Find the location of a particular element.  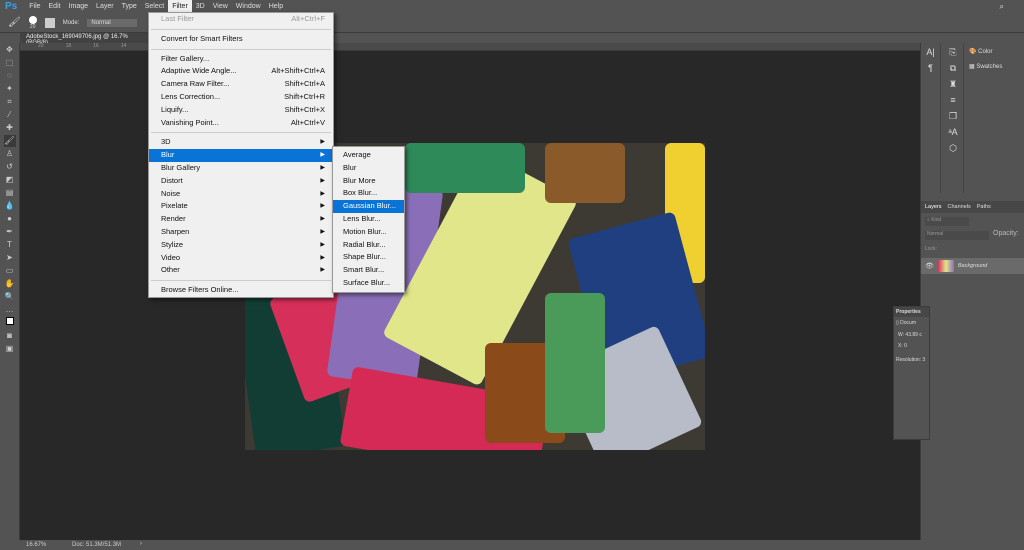

styles-icon: ❒ is located at coordinates (953, 119).